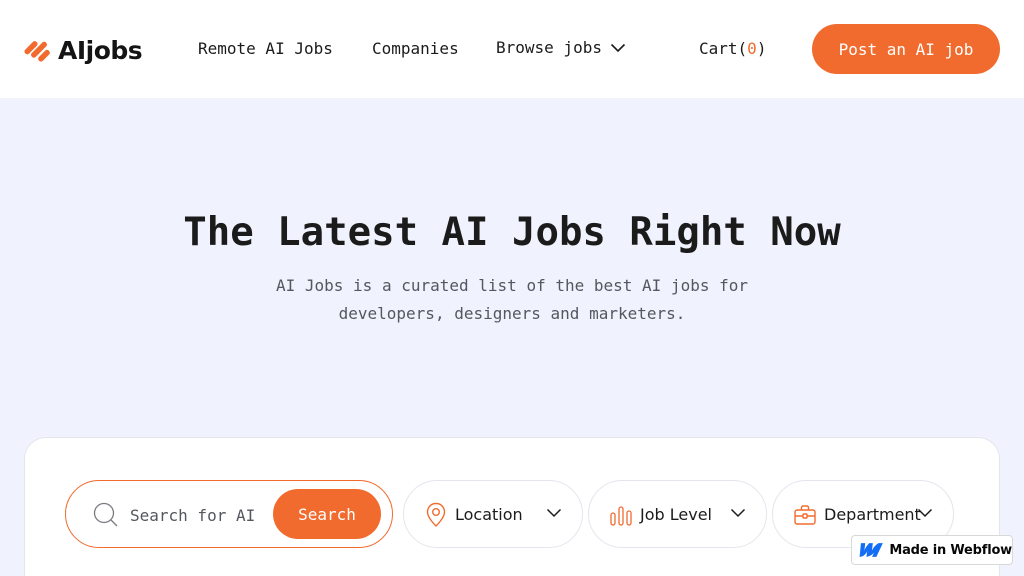 The width and height of the screenshot is (1024, 576). What do you see at coordinates (871, 550) in the screenshot?
I see `webflow-logo-icon` at bounding box center [871, 550].